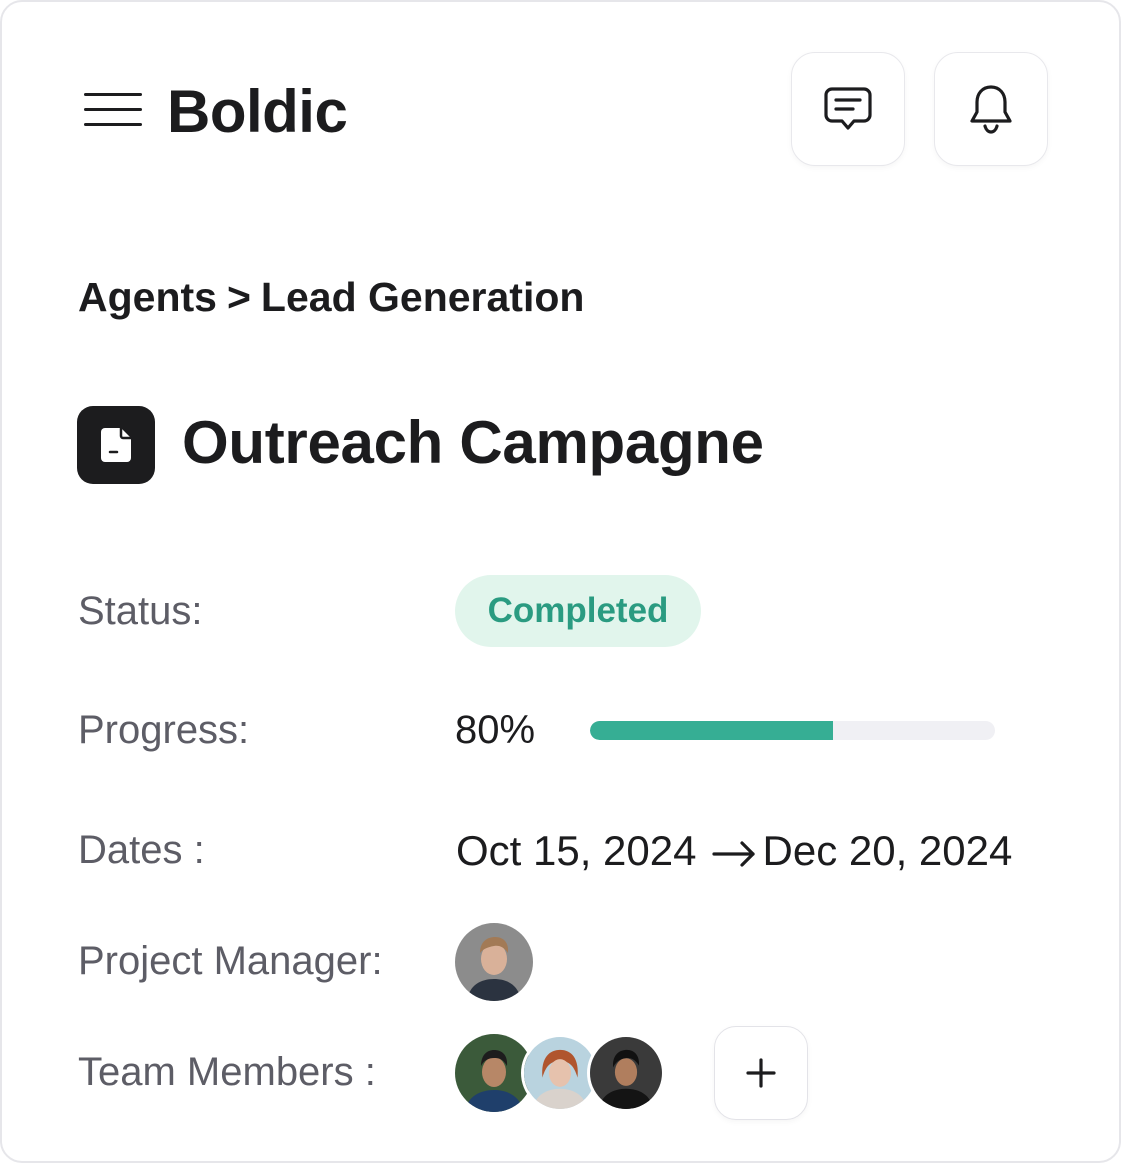  Describe the element at coordinates (495, 730) in the screenshot. I see `progress-value: 80%` at that location.